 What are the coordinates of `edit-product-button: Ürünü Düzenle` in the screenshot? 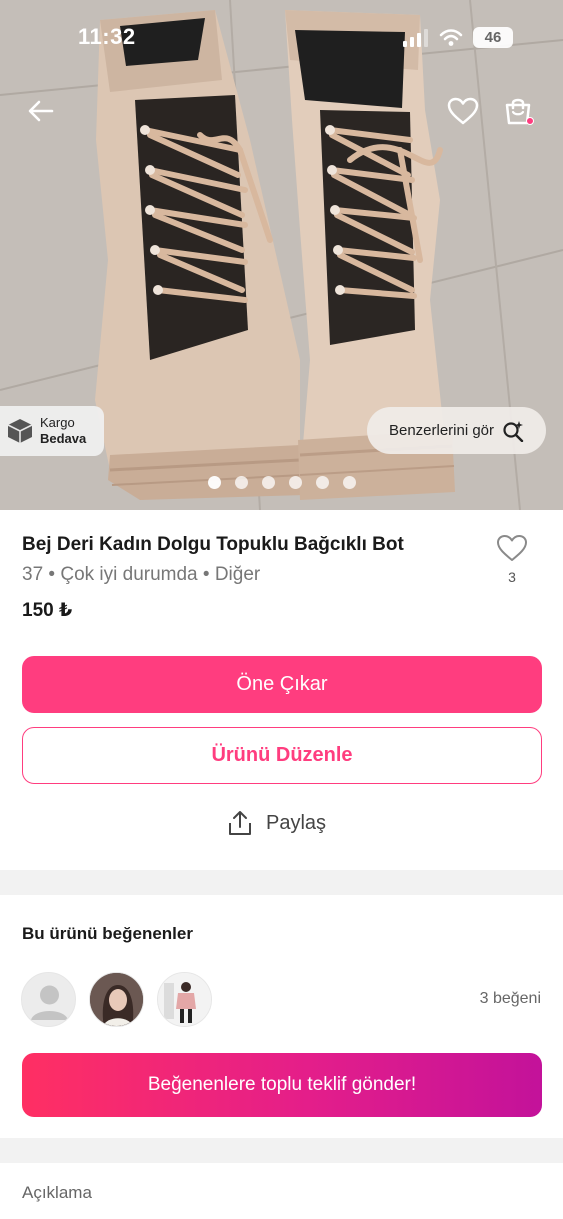 It's located at (282, 755).